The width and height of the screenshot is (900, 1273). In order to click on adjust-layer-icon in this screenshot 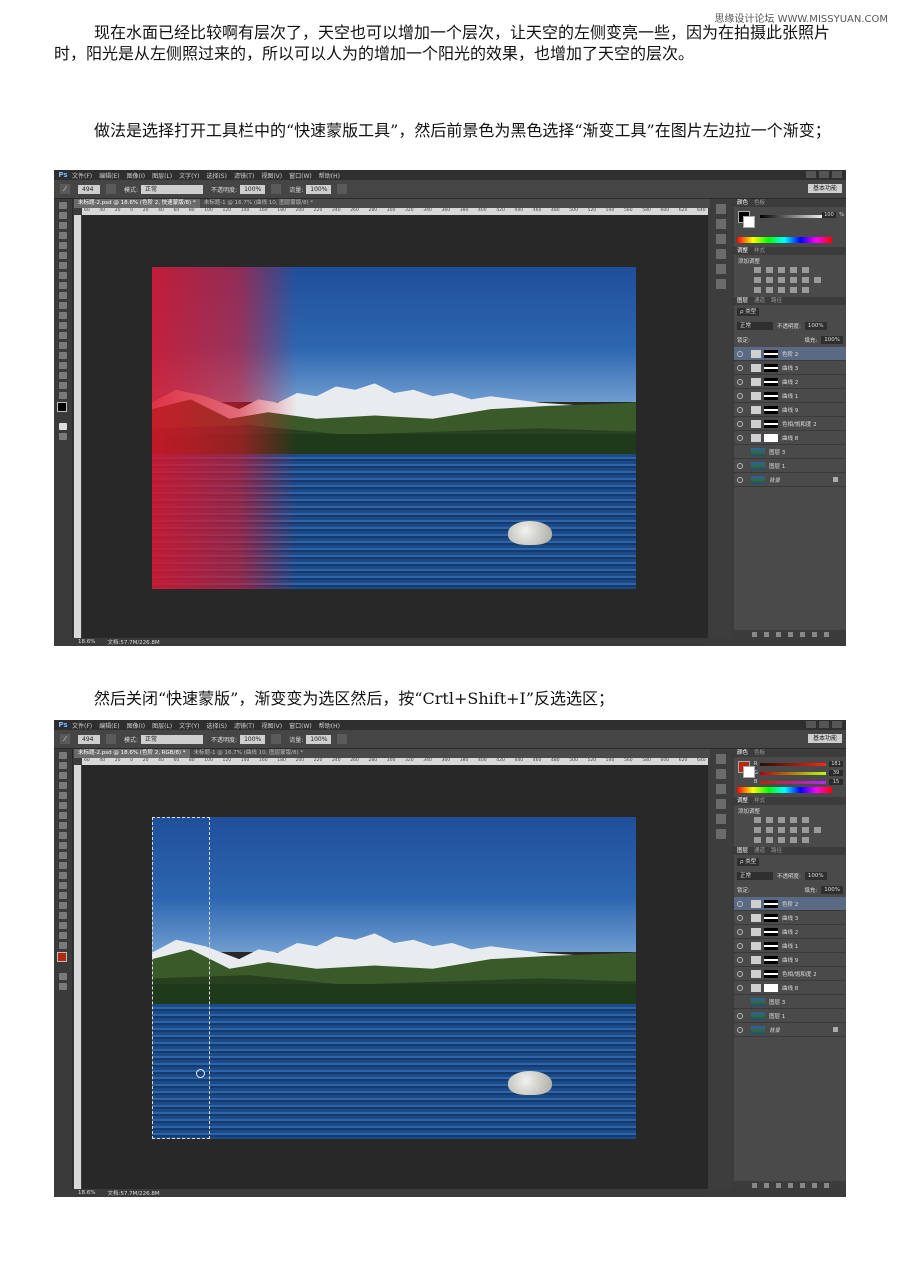, I will do `click(790, 634)`.